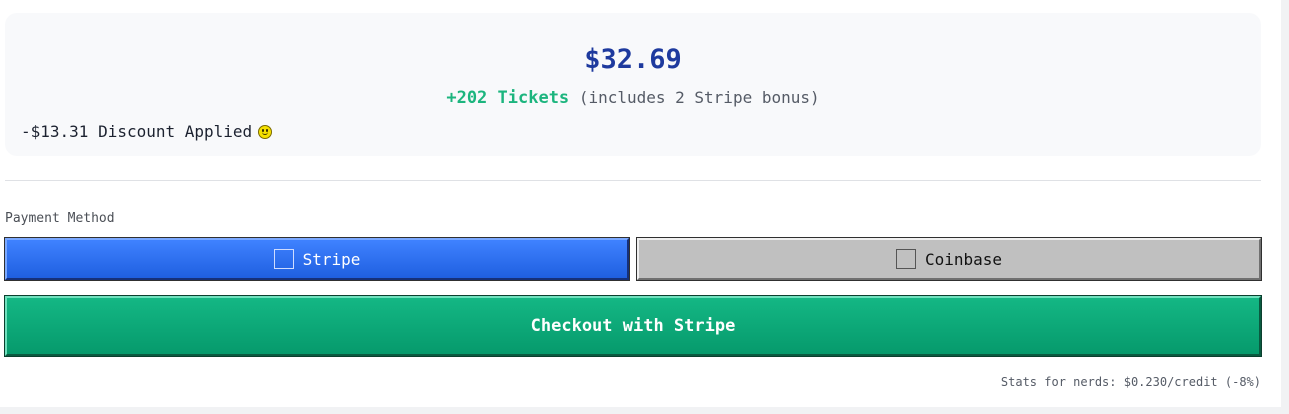  Describe the element at coordinates (508, 98) in the screenshot. I see `tickets-amount: +202 Tickets` at that location.